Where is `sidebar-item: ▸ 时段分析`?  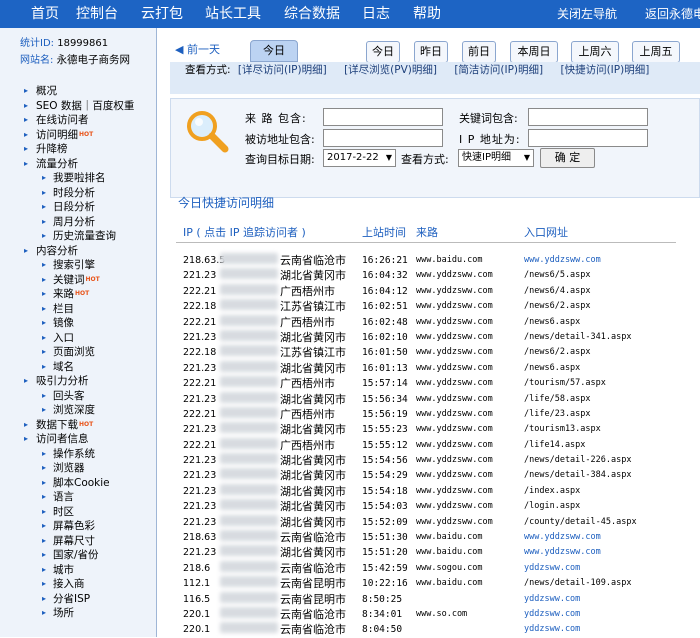
sidebar-item: ▸ 时段分析 is located at coordinates (78, 193).